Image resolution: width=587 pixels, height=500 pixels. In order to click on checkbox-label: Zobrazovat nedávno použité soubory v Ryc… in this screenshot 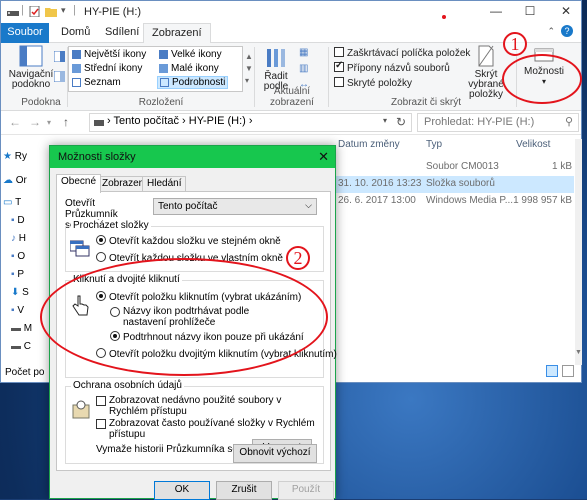, I will do `click(195, 406)`.